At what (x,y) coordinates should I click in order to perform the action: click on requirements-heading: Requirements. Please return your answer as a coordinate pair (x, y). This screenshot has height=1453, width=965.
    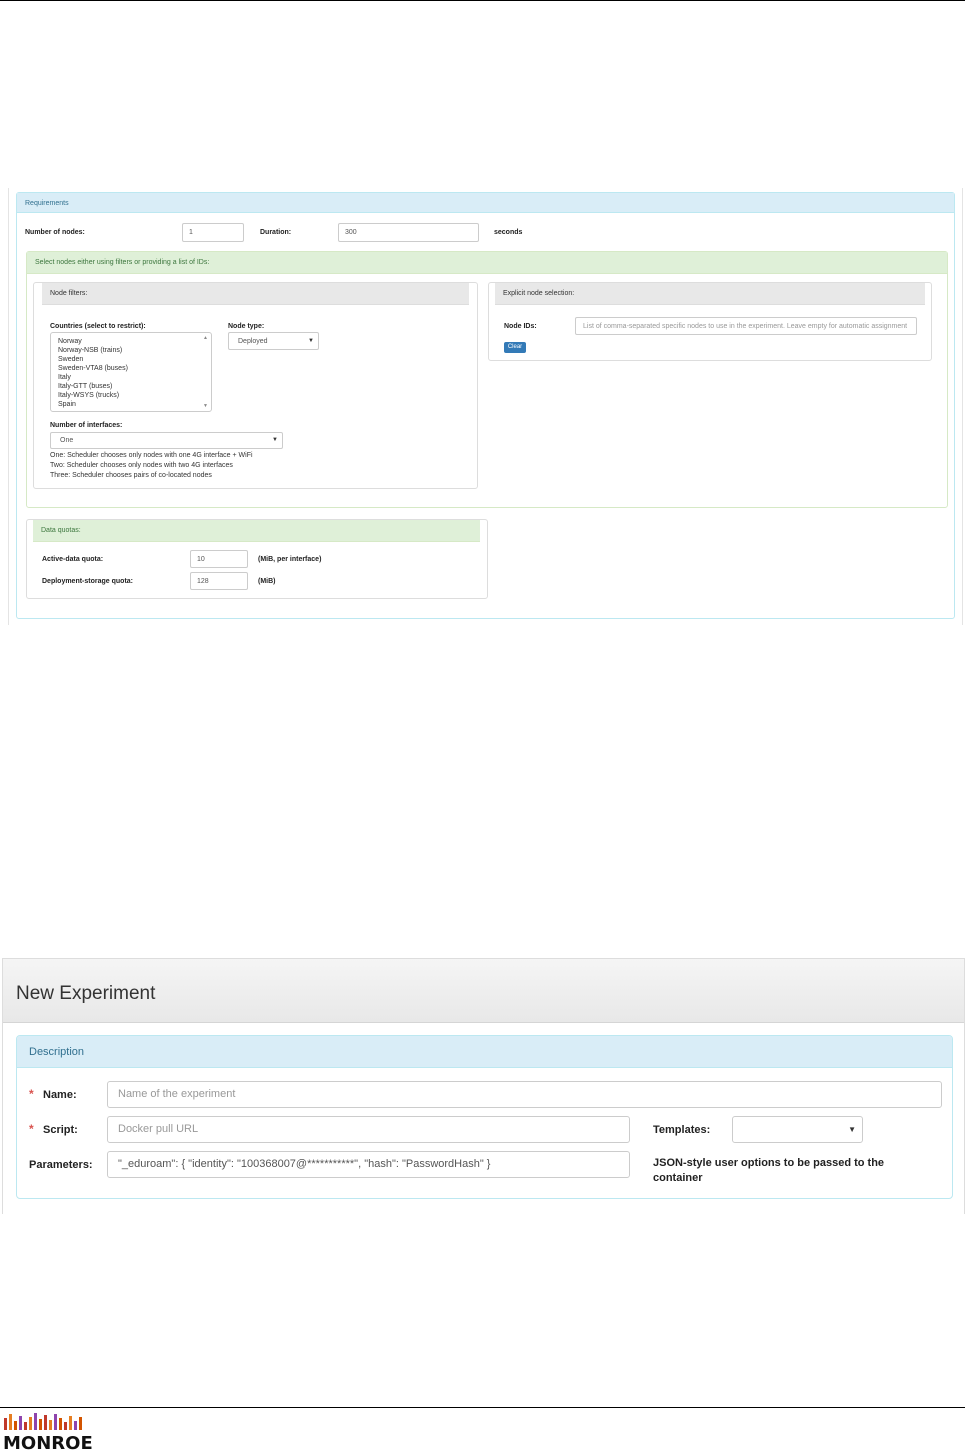
    Looking at the image, I should click on (47, 203).